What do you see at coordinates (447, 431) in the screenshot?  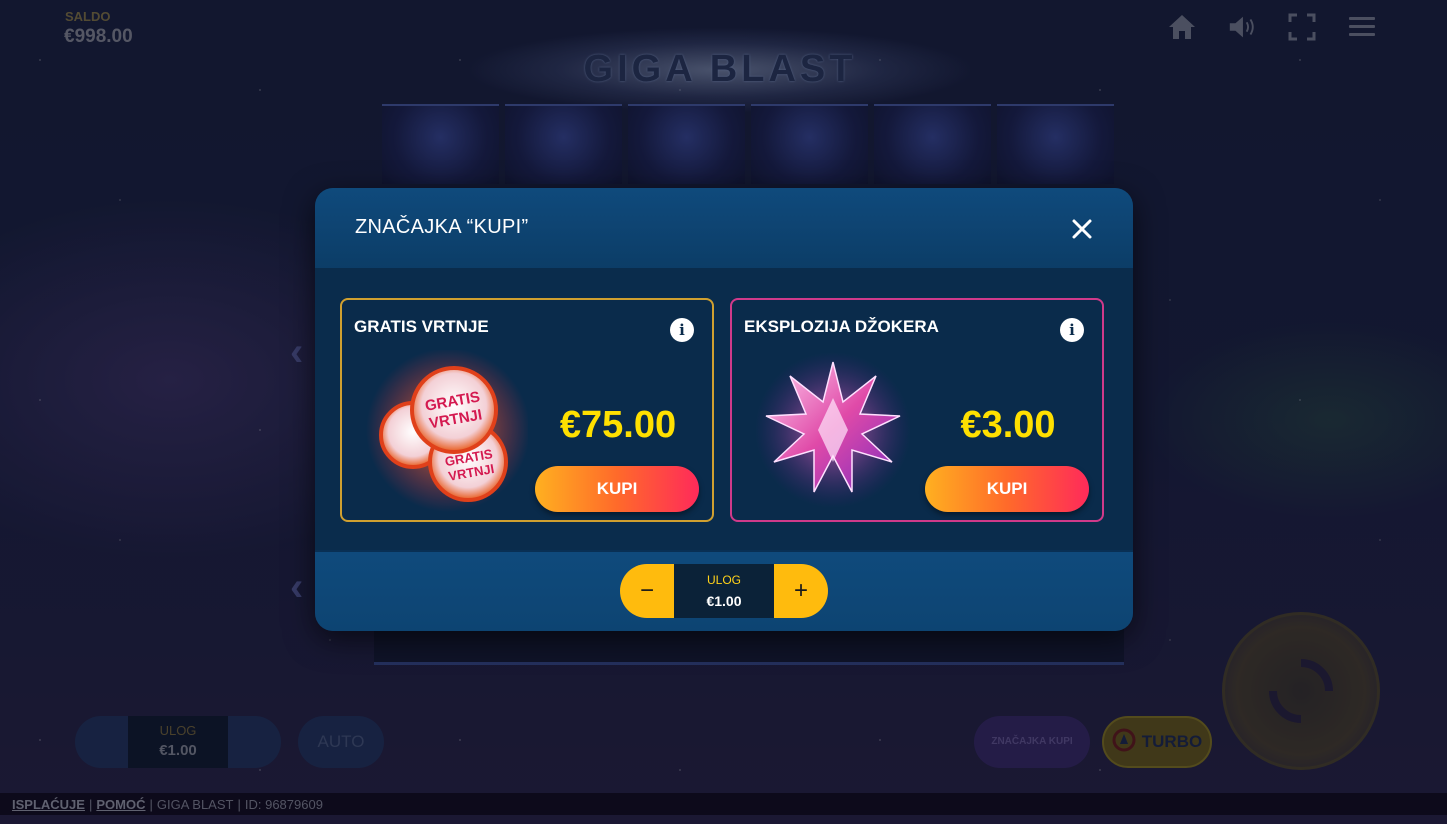 I see `free-spins-coins-image: GRATIS VRTNJI GRATIS VRTNJI` at bounding box center [447, 431].